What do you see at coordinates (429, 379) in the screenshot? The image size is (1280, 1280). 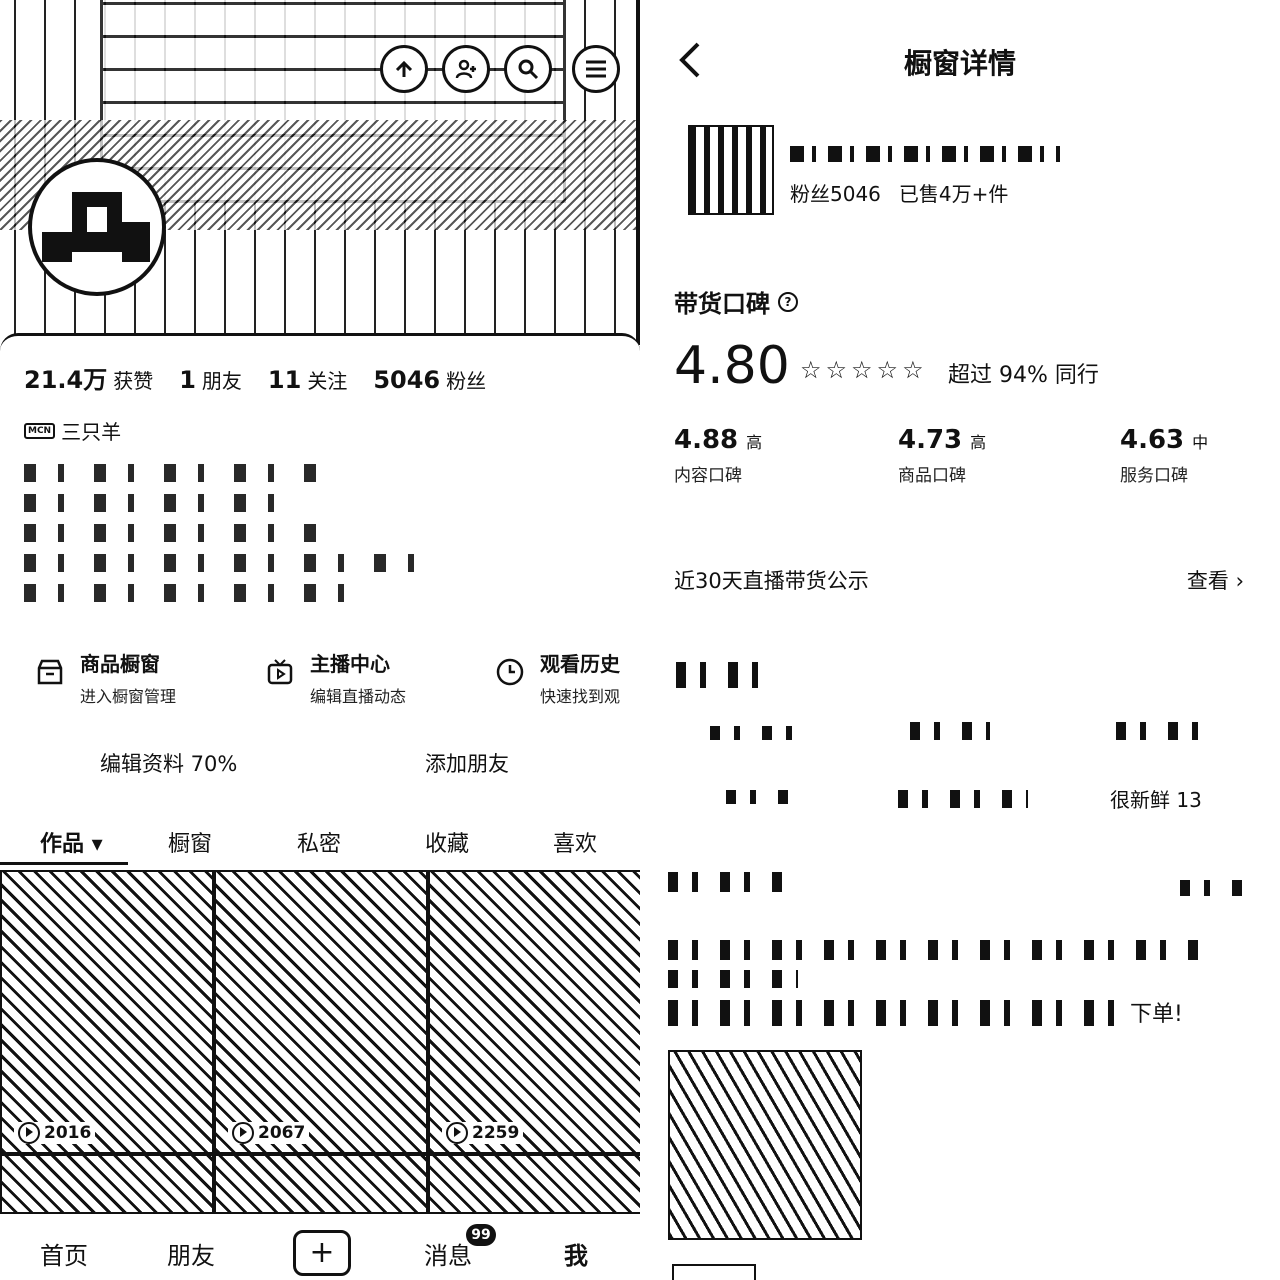 I see `stat-followers: 5046 粉丝` at bounding box center [429, 379].